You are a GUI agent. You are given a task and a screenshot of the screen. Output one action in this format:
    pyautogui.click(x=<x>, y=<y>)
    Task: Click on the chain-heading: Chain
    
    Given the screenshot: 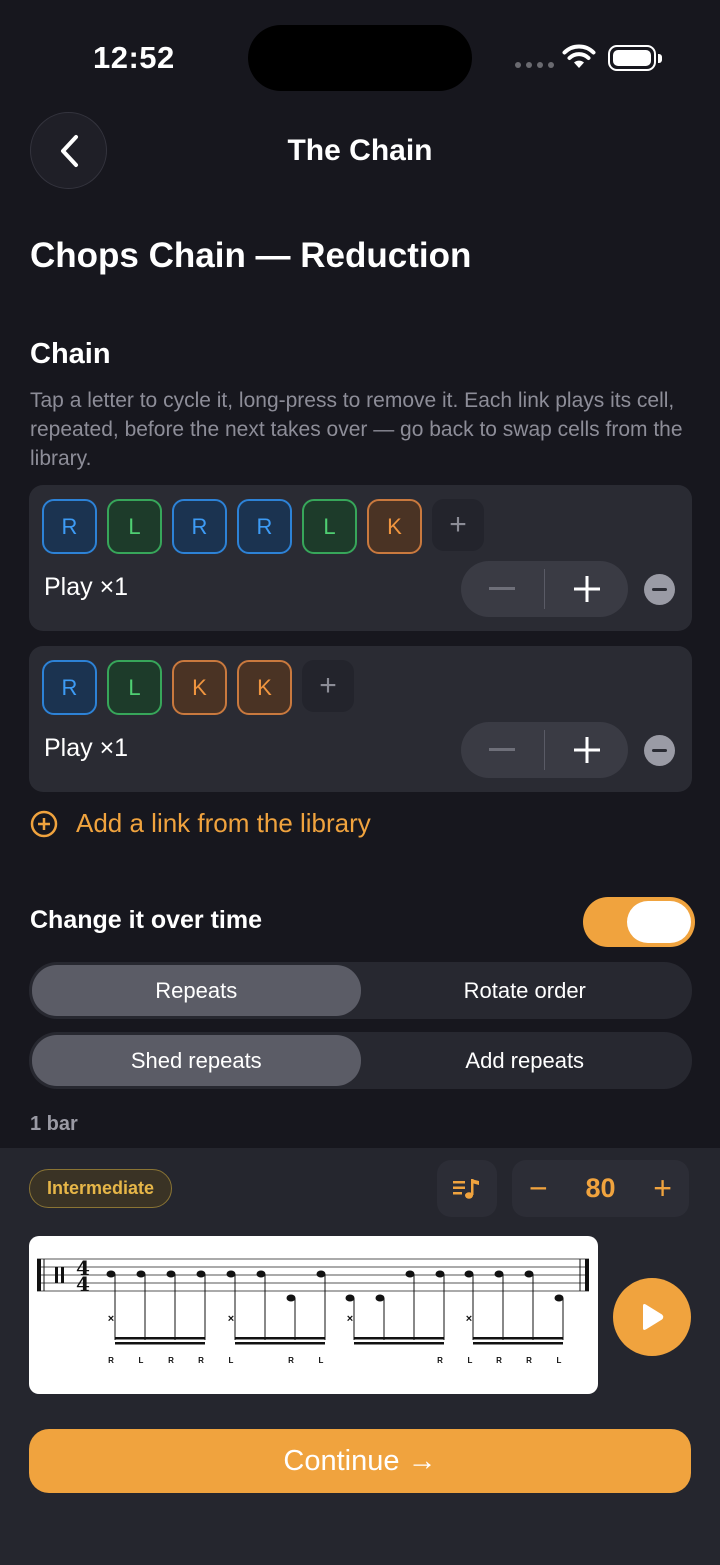 What is the action you would take?
    pyautogui.click(x=70, y=354)
    